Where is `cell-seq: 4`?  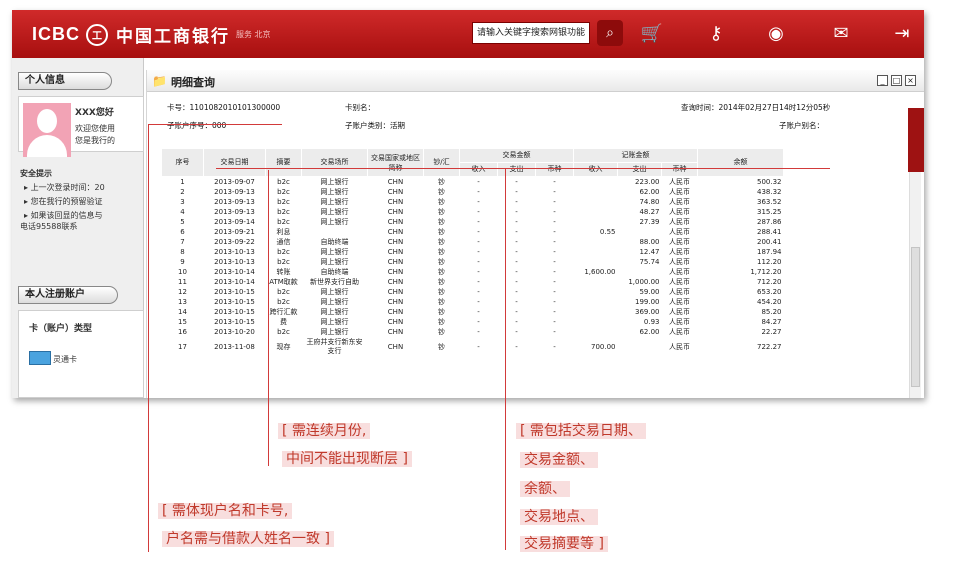 cell-seq: 4 is located at coordinates (182, 212).